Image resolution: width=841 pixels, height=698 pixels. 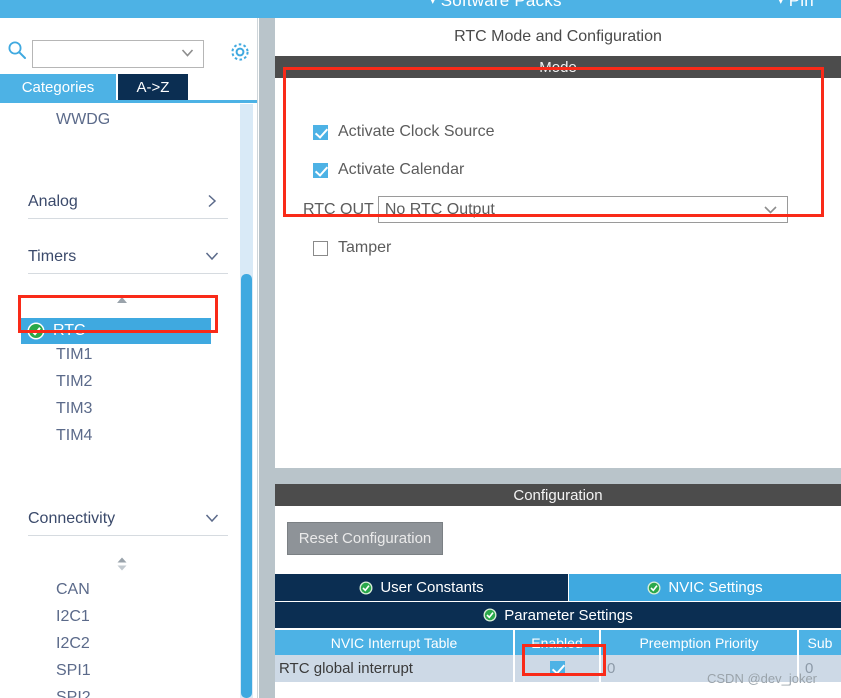 I want to click on tab-categories: Categories, so click(x=58, y=87).